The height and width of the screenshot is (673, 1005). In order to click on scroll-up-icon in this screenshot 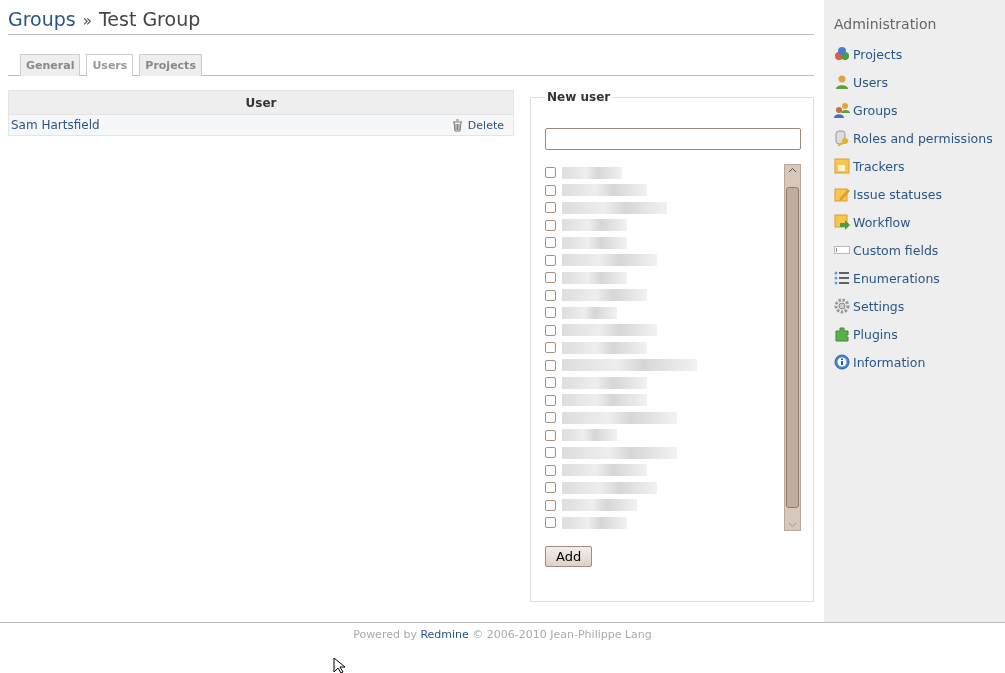, I will do `click(792, 170)`.